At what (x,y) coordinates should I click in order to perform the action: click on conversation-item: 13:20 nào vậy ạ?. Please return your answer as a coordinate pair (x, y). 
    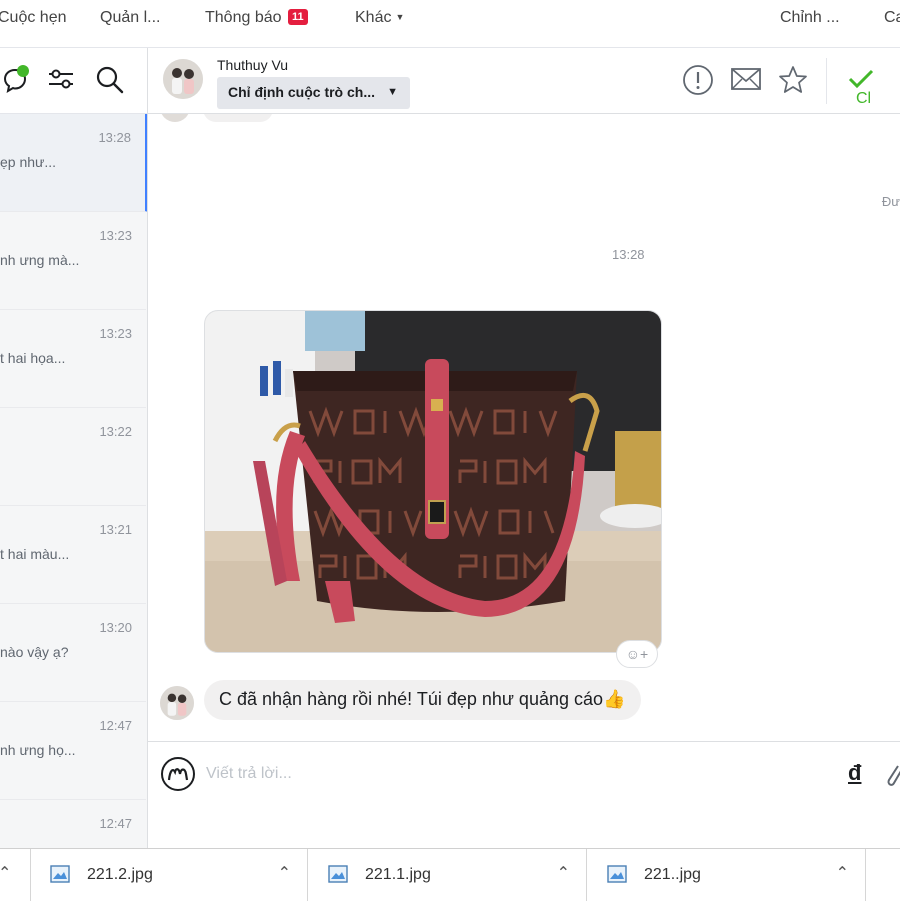
    Looking at the image, I should click on (73, 653).